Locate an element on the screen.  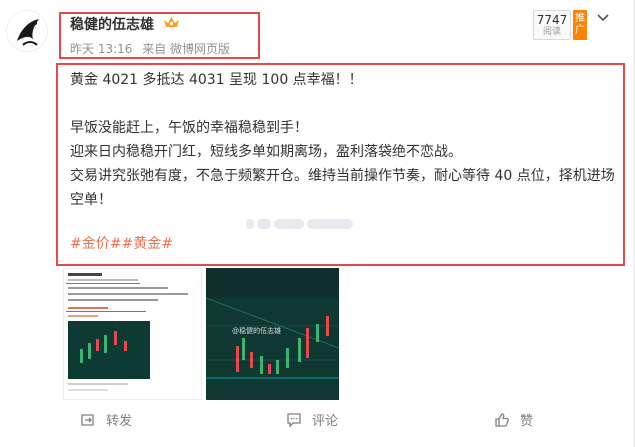
topic-tags: #金价##黄金# is located at coordinates (121, 243).